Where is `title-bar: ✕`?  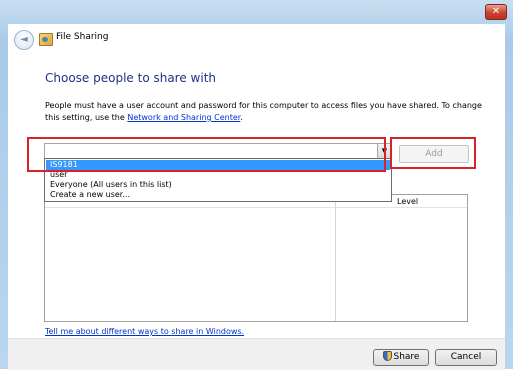 title-bar: ✕ is located at coordinates (256, 12).